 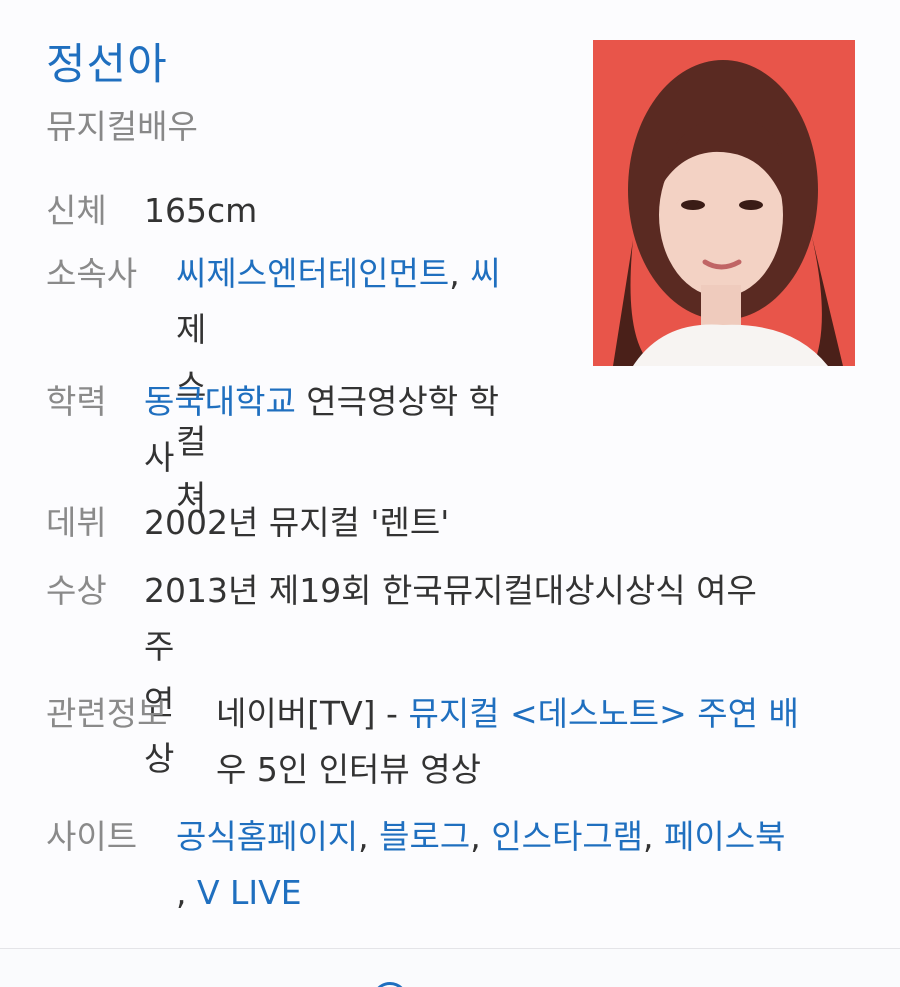 I want to click on debut-value: 2002년 뮤지컬 '렌트', so click(x=297, y=522).